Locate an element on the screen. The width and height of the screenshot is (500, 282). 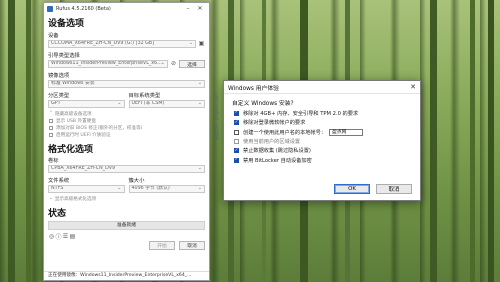
option-label: 移除对 4GB+ 内存、安全引导和 TPM 2.0 的要求 is located at coordinates (301, 114).